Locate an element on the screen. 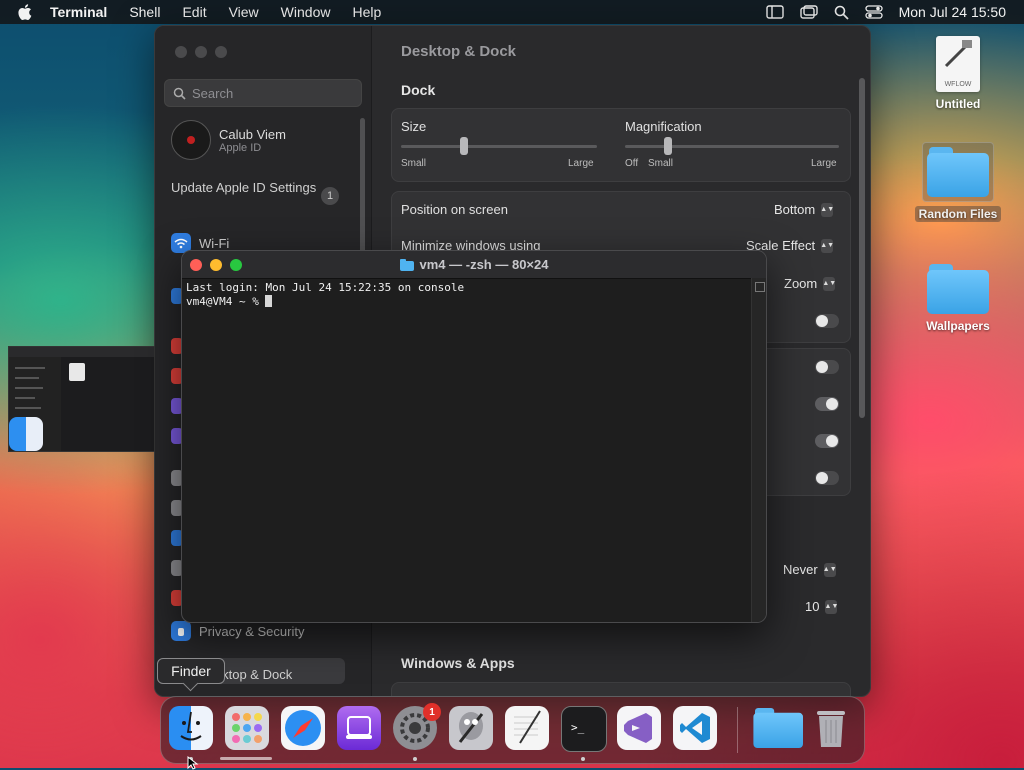 The image size is (1024, 770). search-icon is located at coordinates (179, 93).